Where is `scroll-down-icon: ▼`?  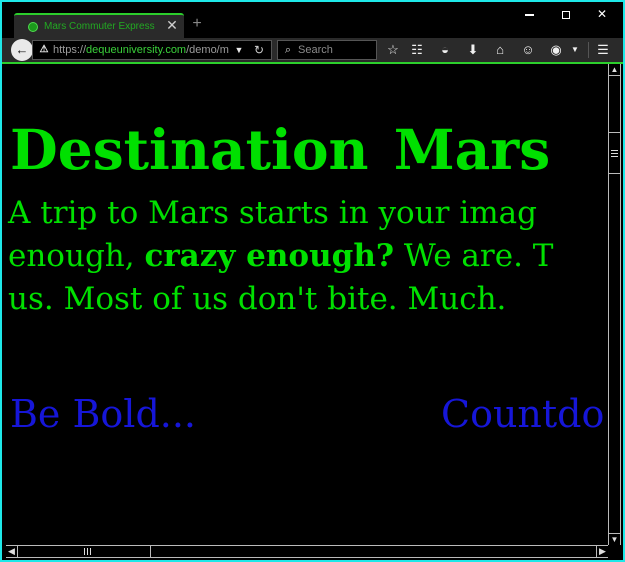 scroll-down-icon: ▼ is located at coordinates (614, 539).